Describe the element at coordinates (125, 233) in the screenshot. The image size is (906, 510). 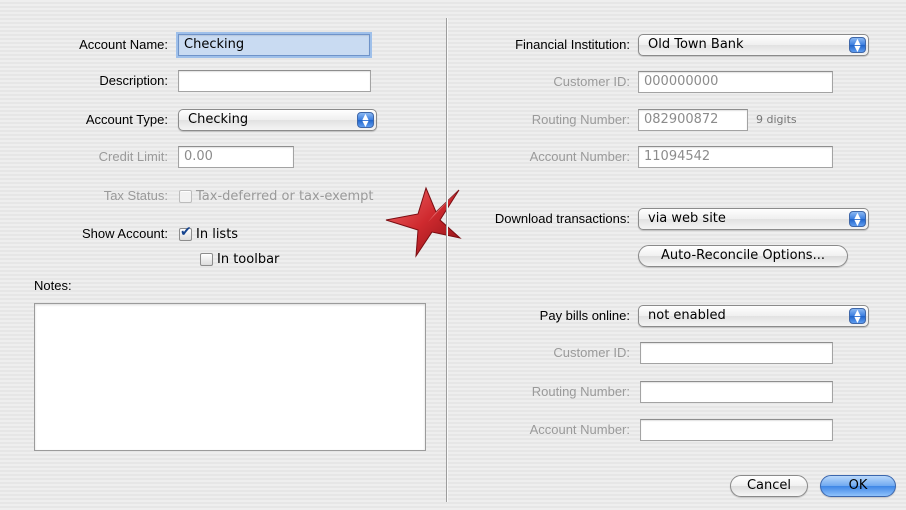
I see `show-account-label: Show Account:` at that location.